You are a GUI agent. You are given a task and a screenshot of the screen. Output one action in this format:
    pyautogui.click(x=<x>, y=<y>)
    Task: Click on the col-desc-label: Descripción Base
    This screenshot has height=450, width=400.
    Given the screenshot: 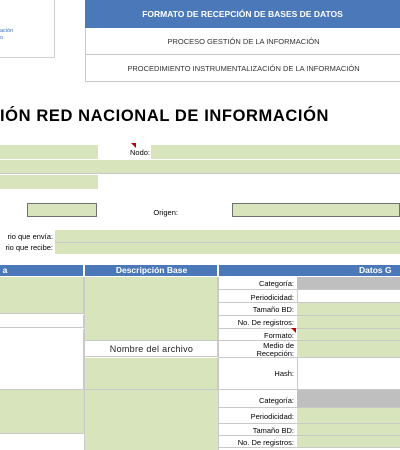 What is the action you would take?
    pyautogui.click(x=151, y=270)
    